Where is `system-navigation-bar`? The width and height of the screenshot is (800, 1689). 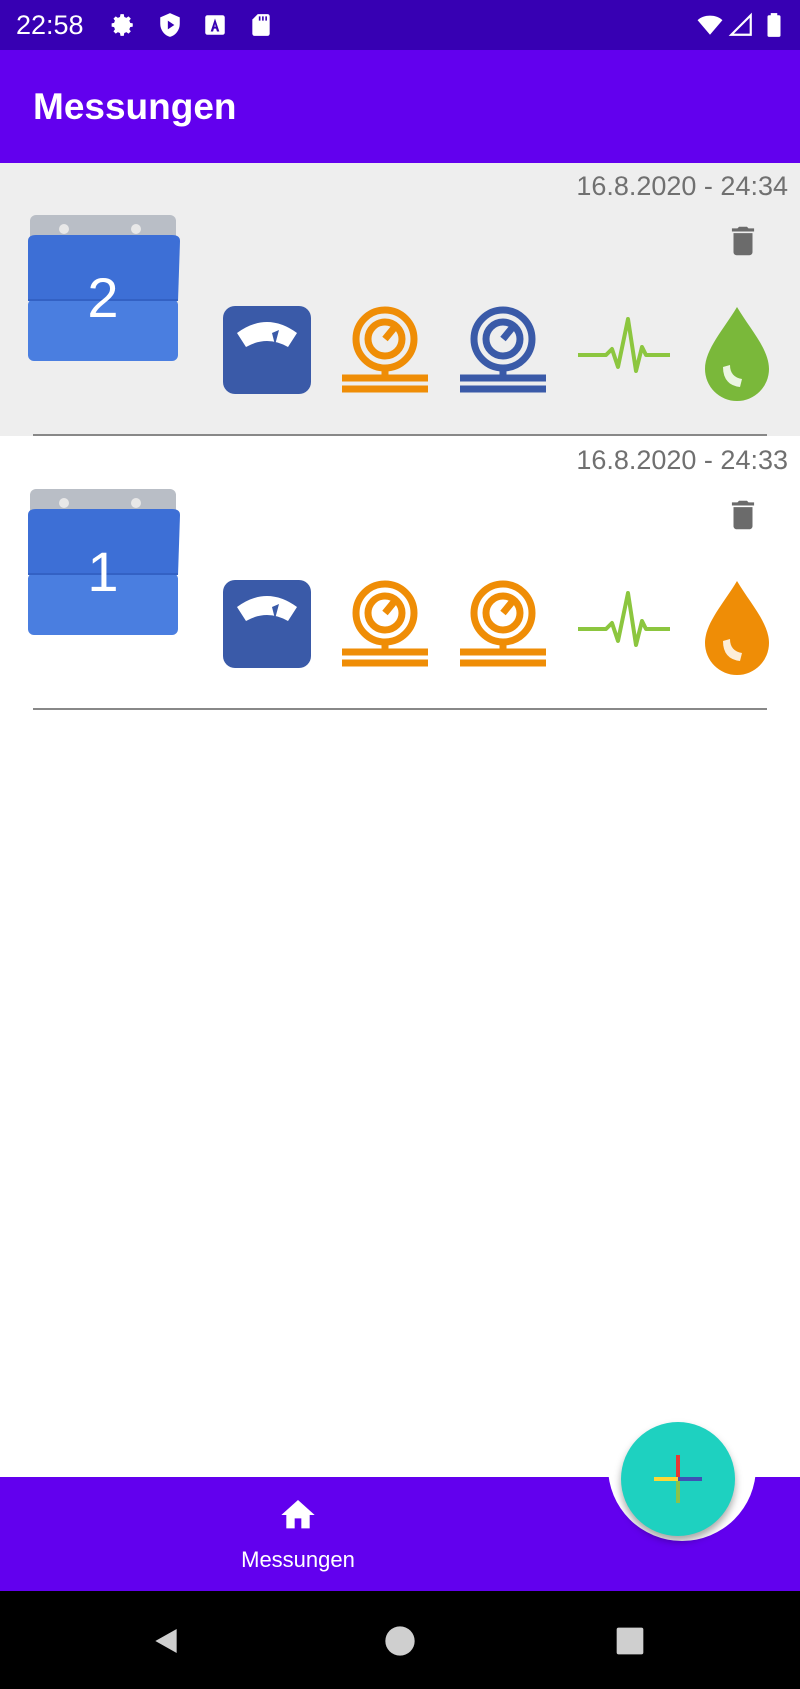
system-navigation-bar is located at coordinates (400, 1640).